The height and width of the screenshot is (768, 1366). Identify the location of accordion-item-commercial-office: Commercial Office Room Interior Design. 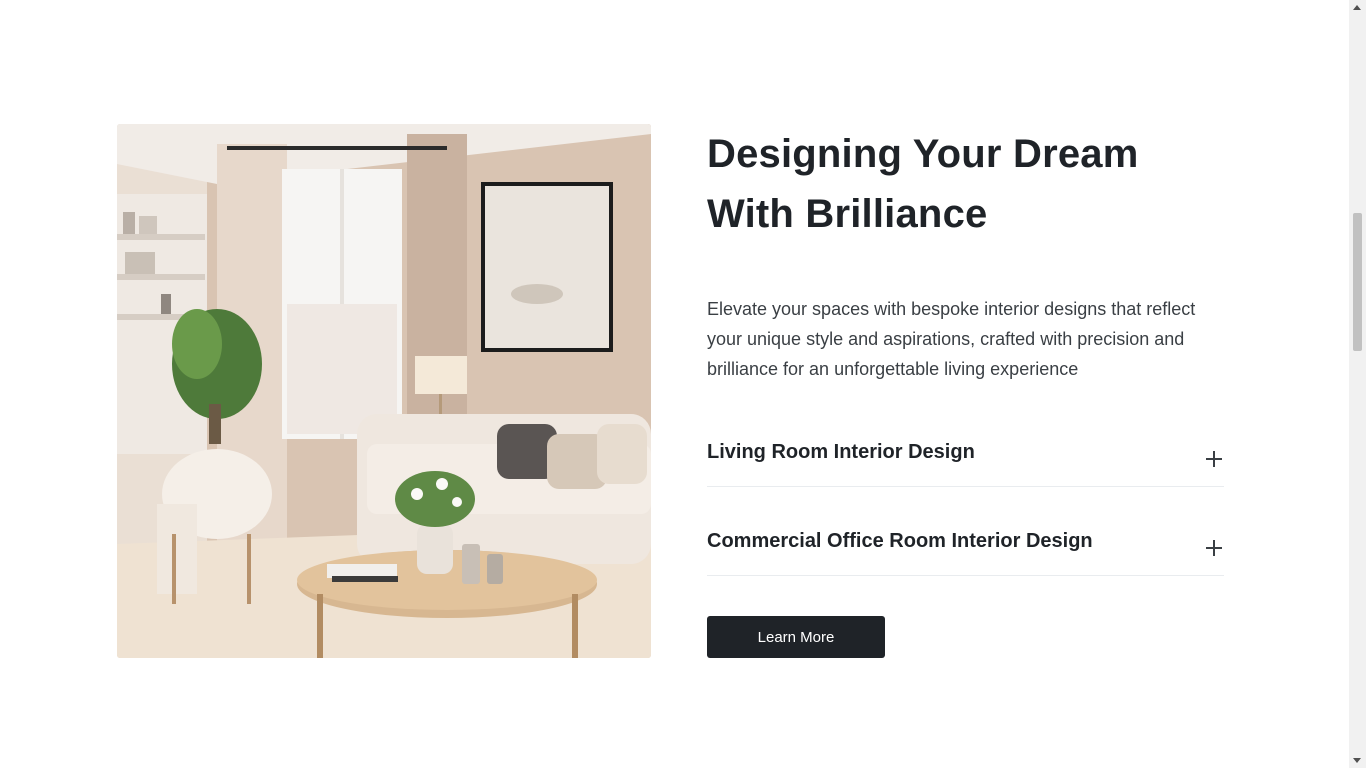
(965, 551).